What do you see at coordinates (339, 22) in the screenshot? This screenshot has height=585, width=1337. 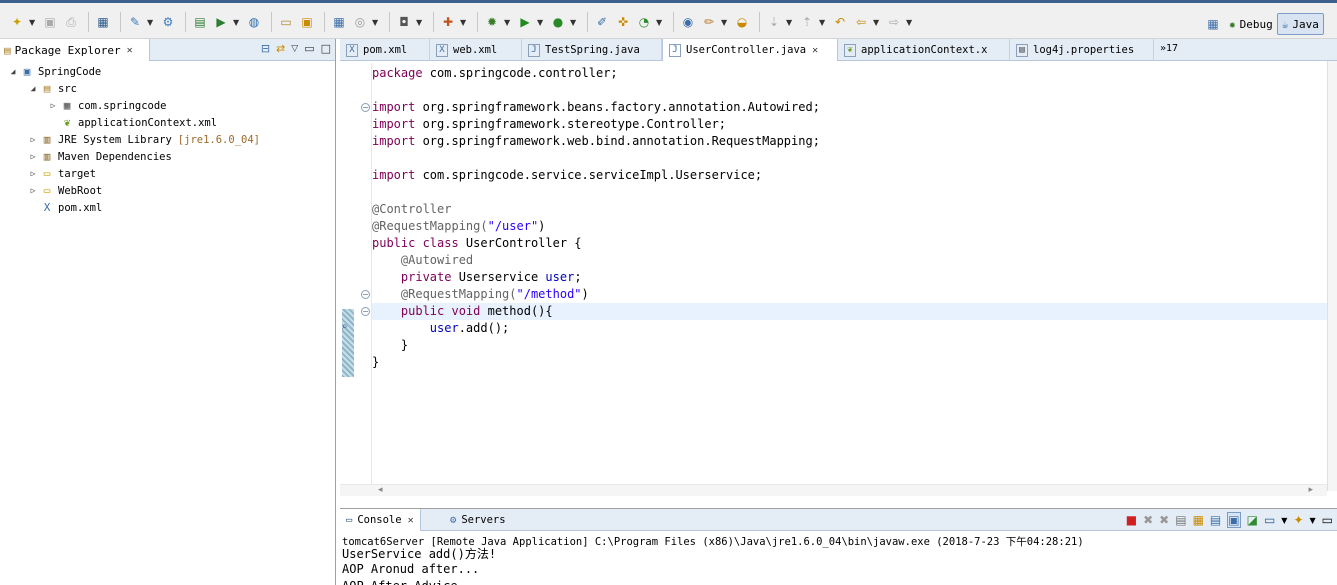 I see `new-class-icon: ▦` at bounding box center [339, 22].